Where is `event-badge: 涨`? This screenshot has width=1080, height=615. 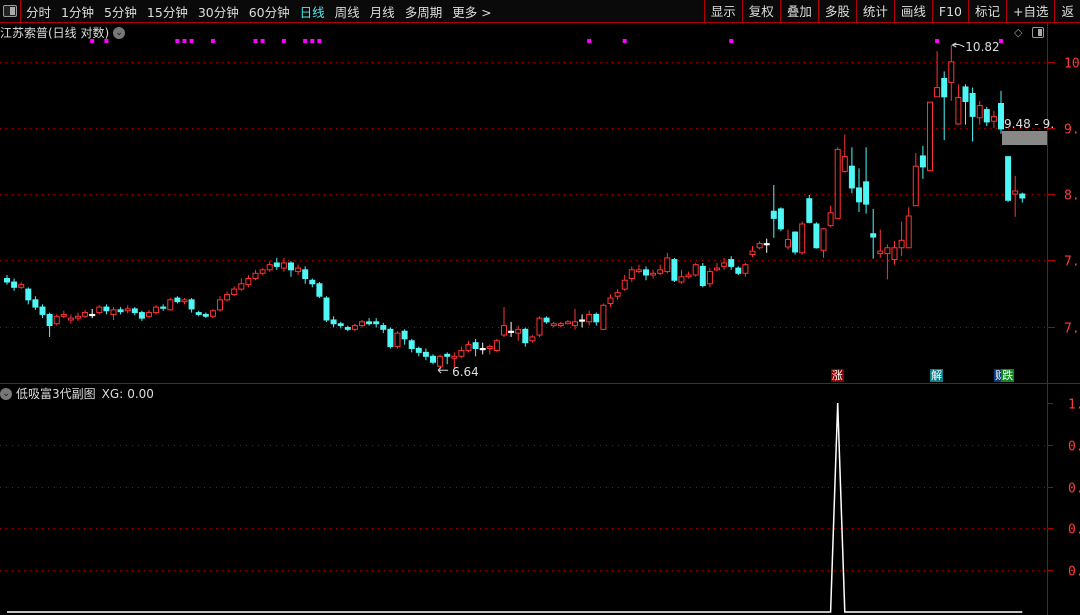
event-badge: 涨 is located at coordinates (837, 375).